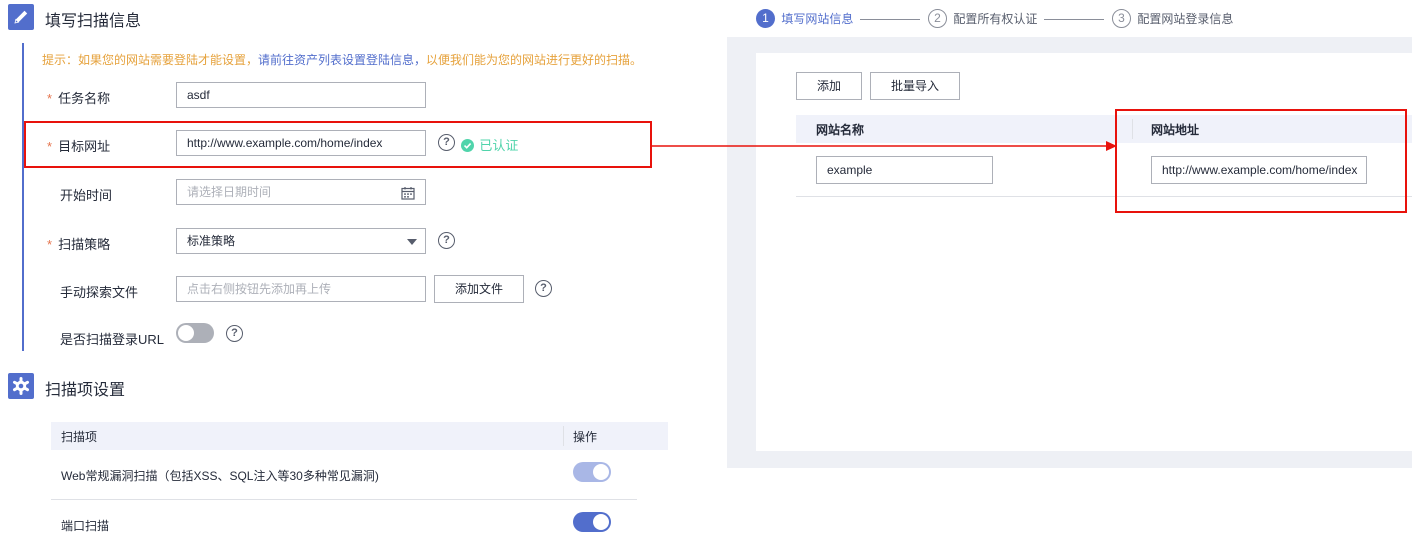 Image resolution: width=1412 pixels, height=545 pixels. What do you see at coordinates (817, 19) in the screenshot?
I see `step-1-label: 填写网站信息` at bounding box center [817, 19].